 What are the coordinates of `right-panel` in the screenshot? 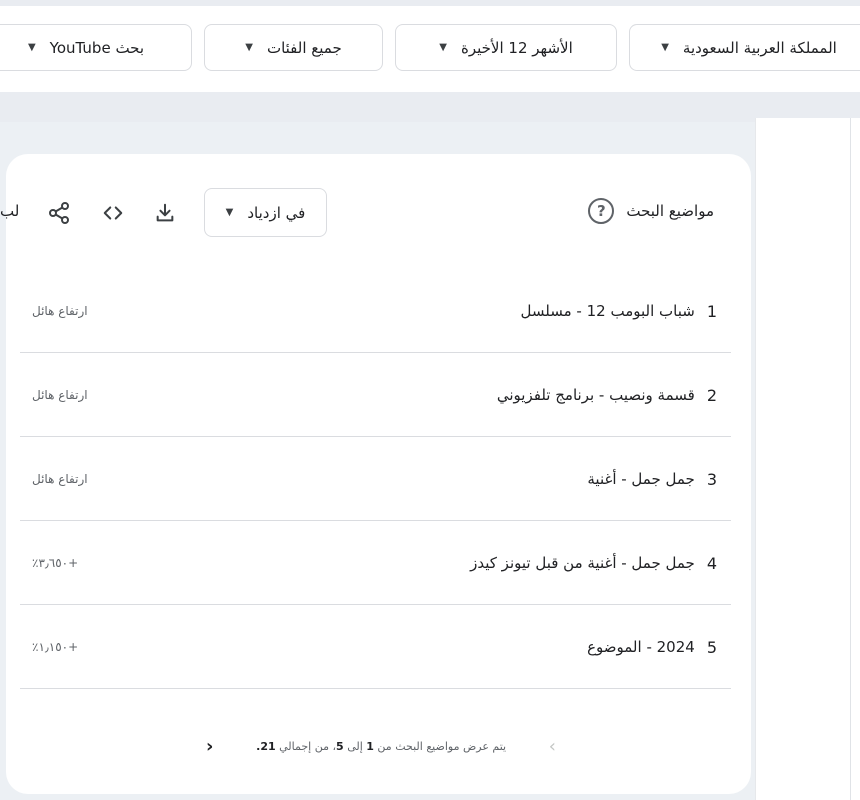 It's located at (807, 459).